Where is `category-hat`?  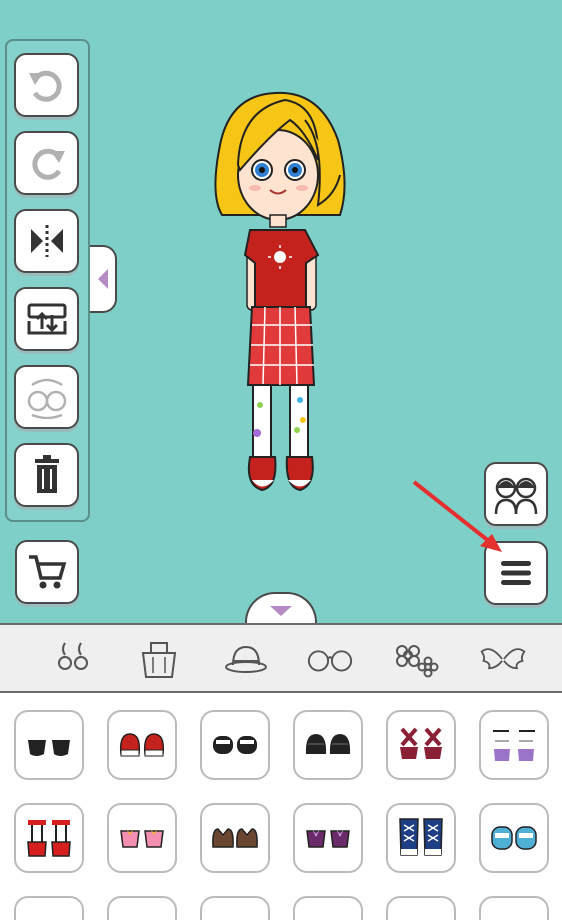
category-hat is located at coordinates (246, 659).